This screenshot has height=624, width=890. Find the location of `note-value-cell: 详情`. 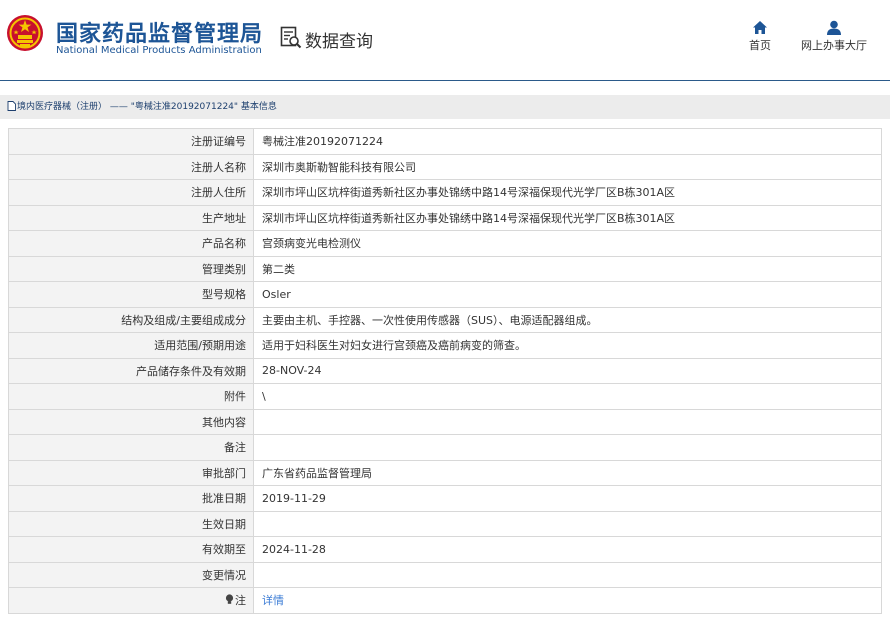

note-value-cell: 详情 is located at coordinates (567, 600).